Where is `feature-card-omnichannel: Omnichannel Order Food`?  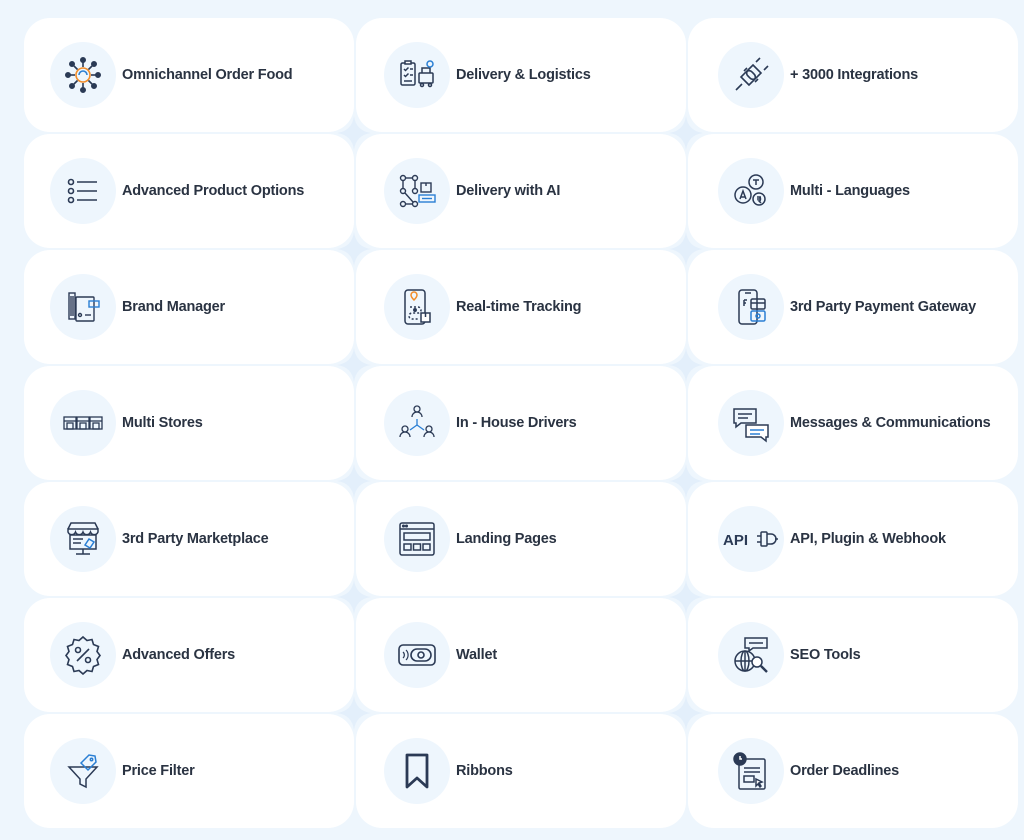
feature-card-omnichannel: Omnichannel Order Food is located at coordinates (189, 75).